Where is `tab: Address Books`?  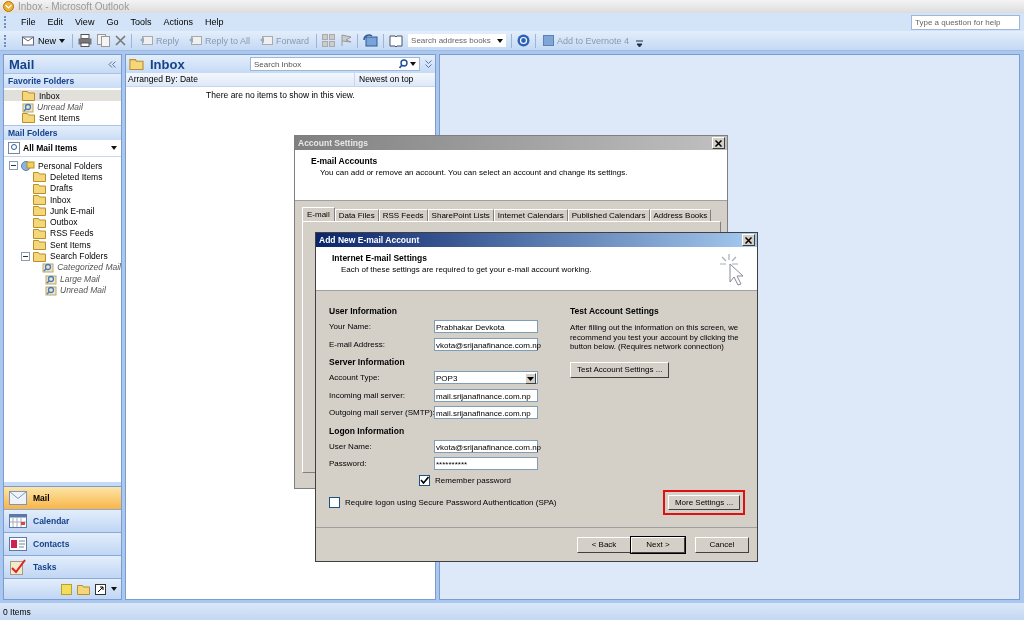
tab: Address Books is located at coordinates (680, 215).